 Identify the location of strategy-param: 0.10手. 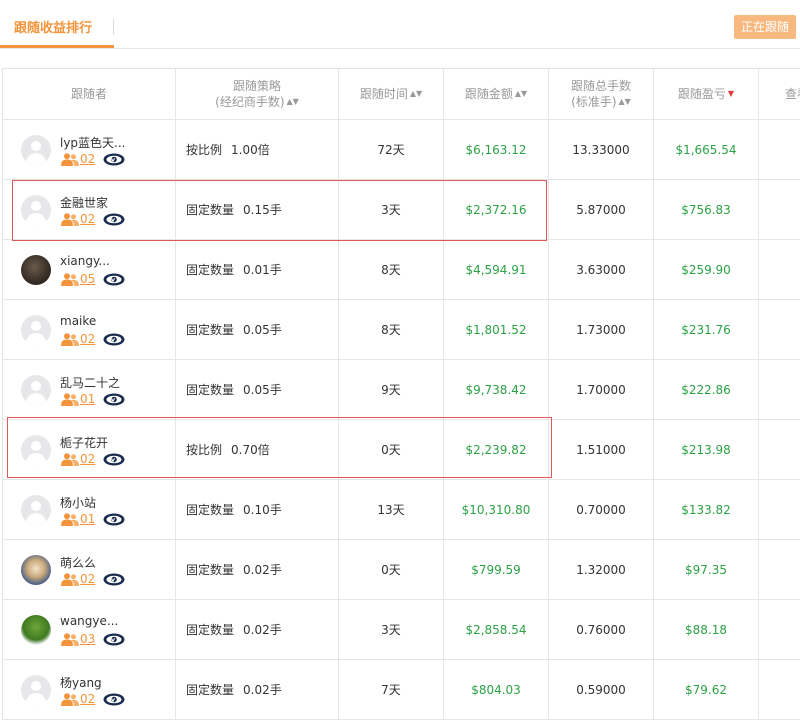
(262, 510).